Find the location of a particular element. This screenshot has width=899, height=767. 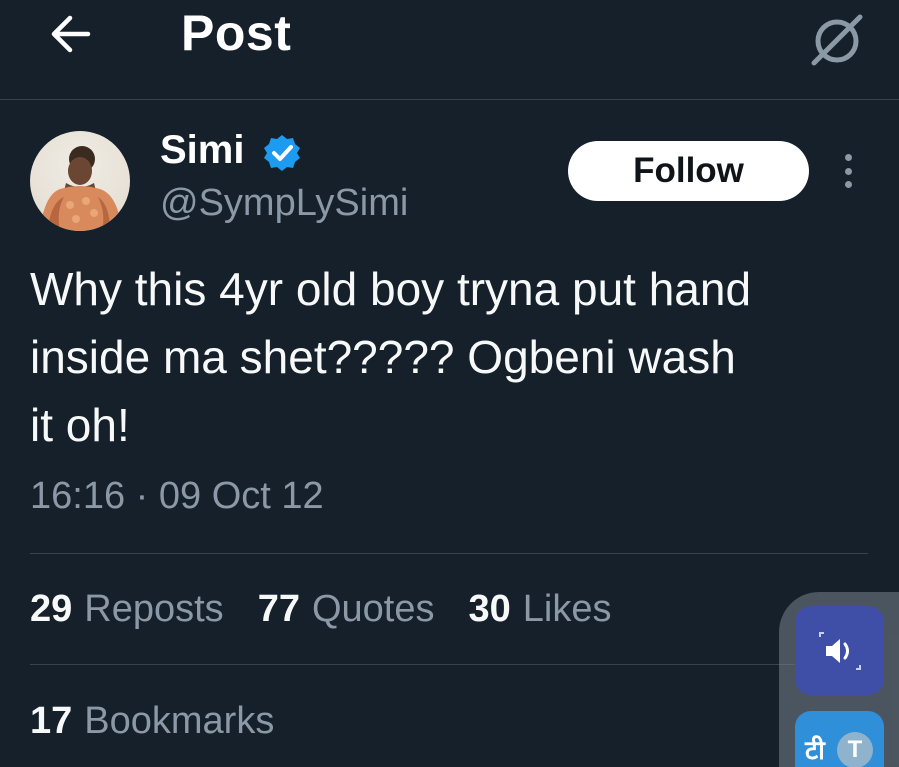

tweet-timestamp: 16:16 · 09 Oct 12 is located at coordinates (177, 496).